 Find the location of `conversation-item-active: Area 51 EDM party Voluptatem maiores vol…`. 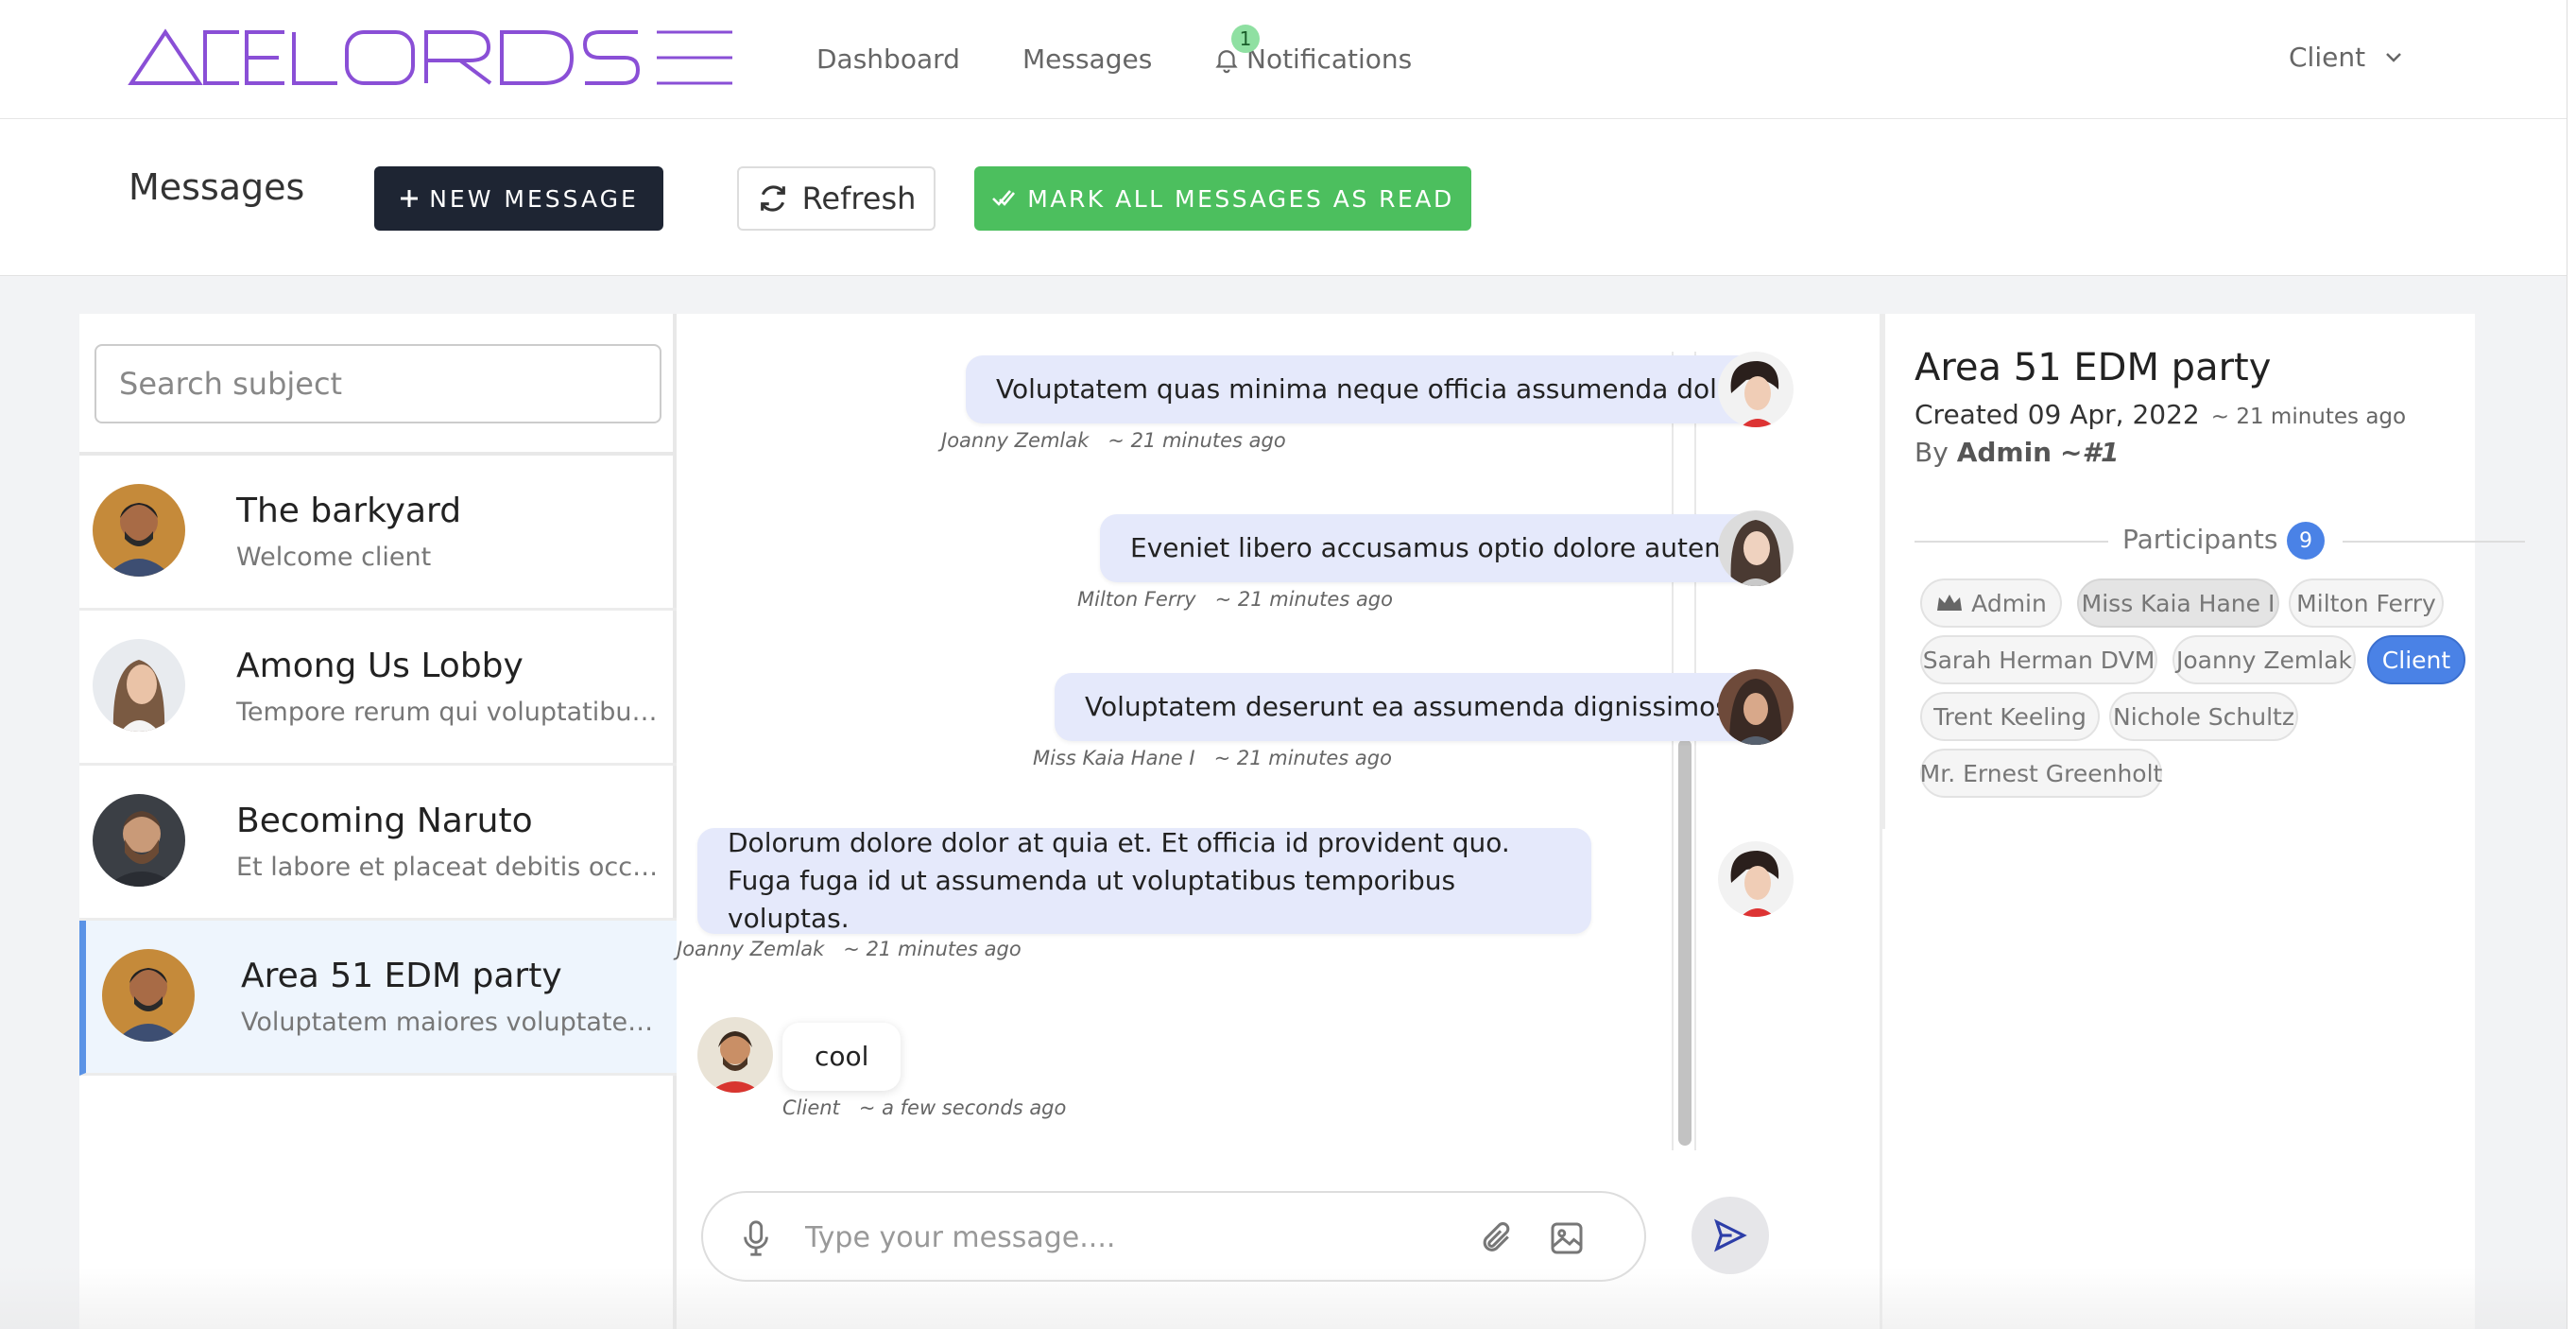

conversation-item-active: Area 51 EDM party Voluptatem maiores vol… is located at coordinates (378, 998).